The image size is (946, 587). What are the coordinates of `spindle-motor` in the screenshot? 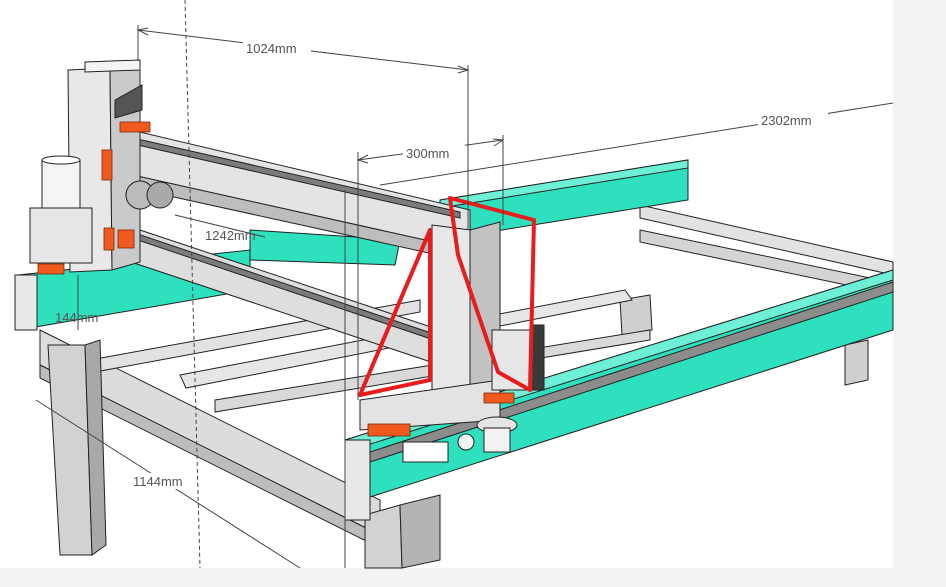 It's located at (61, 184).